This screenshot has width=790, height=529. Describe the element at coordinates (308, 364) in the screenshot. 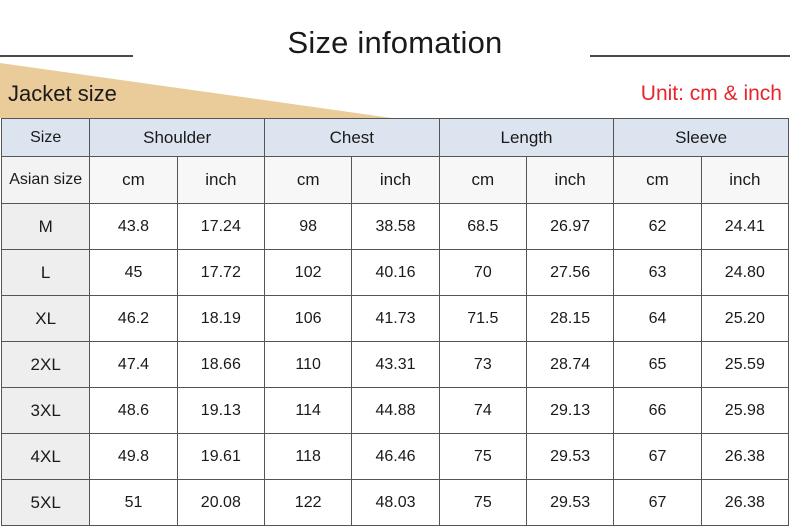

I see `cell-chest-cm: 110` at that location.